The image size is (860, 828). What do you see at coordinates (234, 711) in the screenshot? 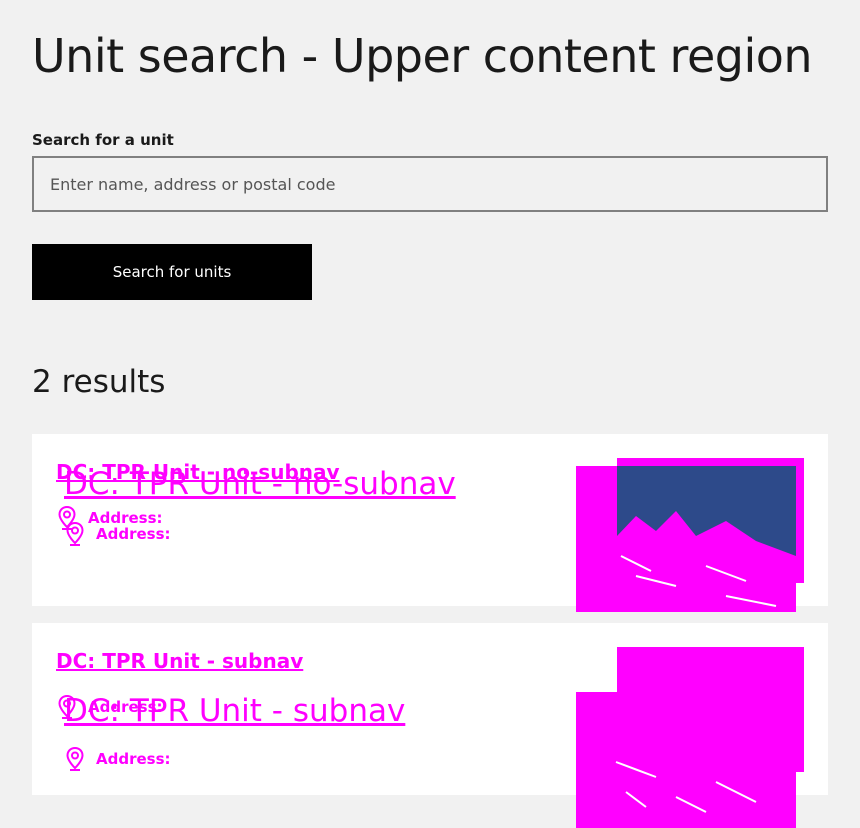
I see `result-title-link-duplicate: DC: TPR Unit - subnav` at bounding box center [234, 711].